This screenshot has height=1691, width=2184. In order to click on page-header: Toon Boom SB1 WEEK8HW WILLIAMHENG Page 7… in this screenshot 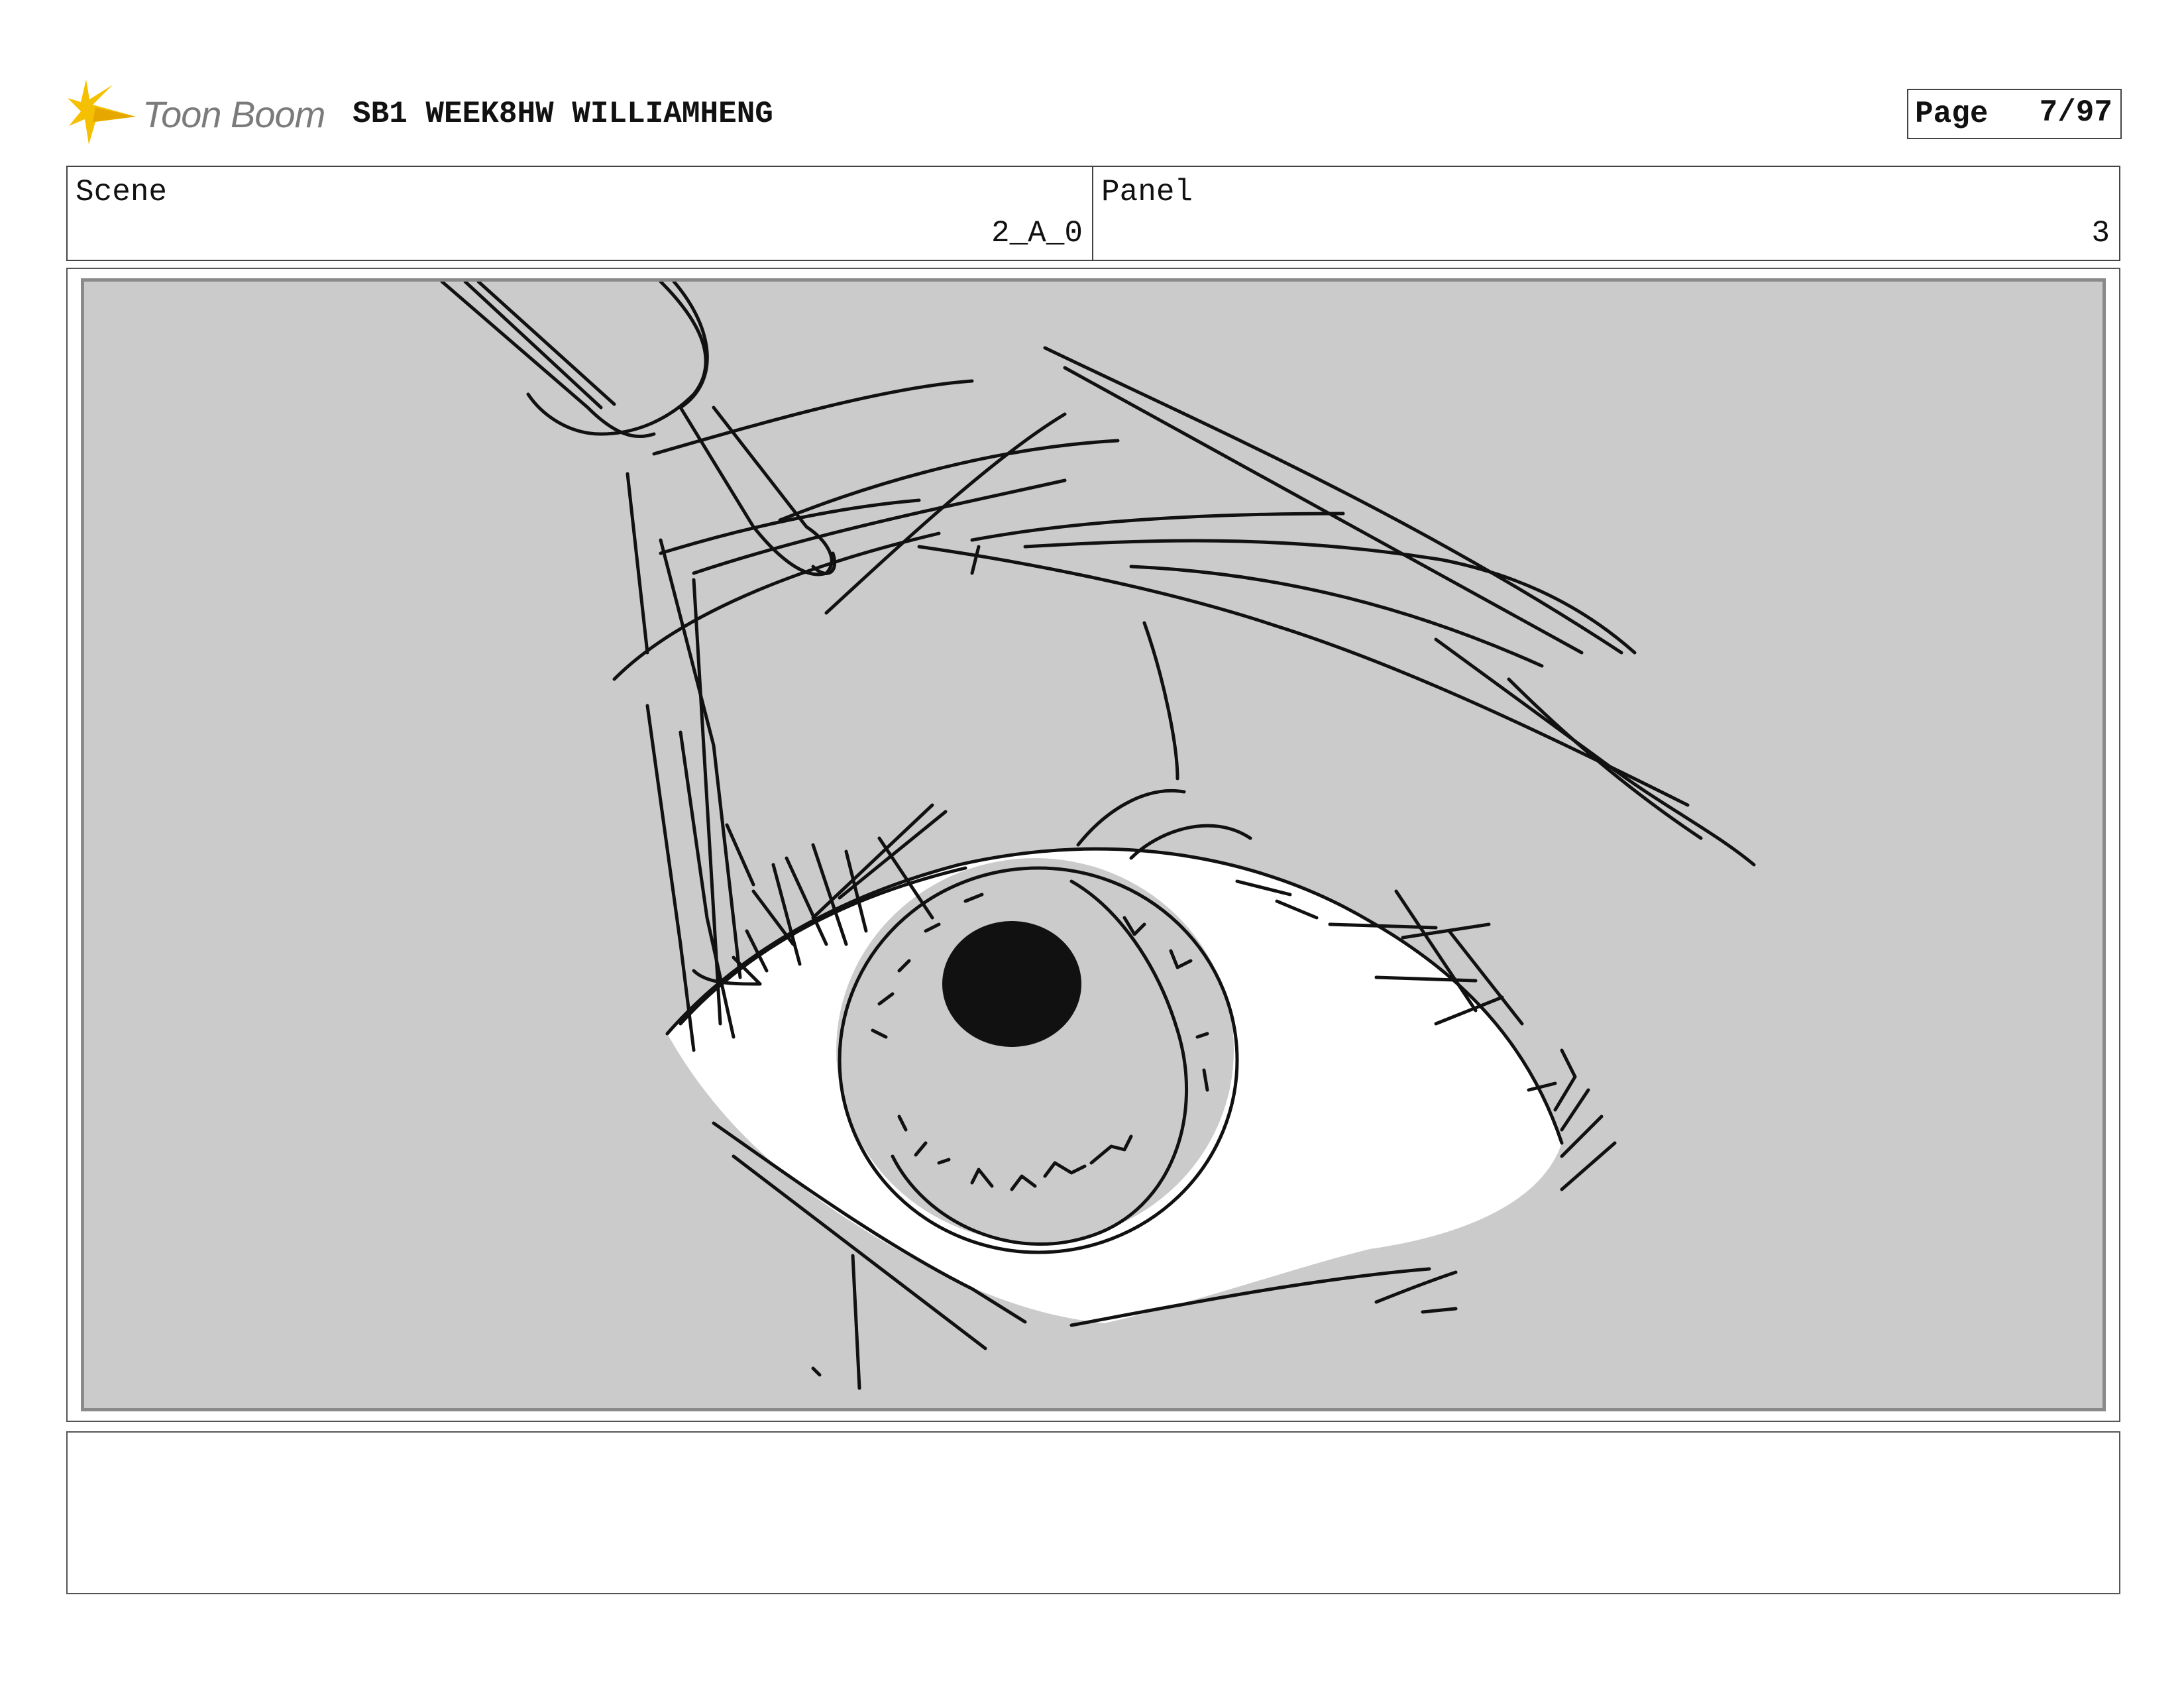, I will do `click(1094, 112)`.